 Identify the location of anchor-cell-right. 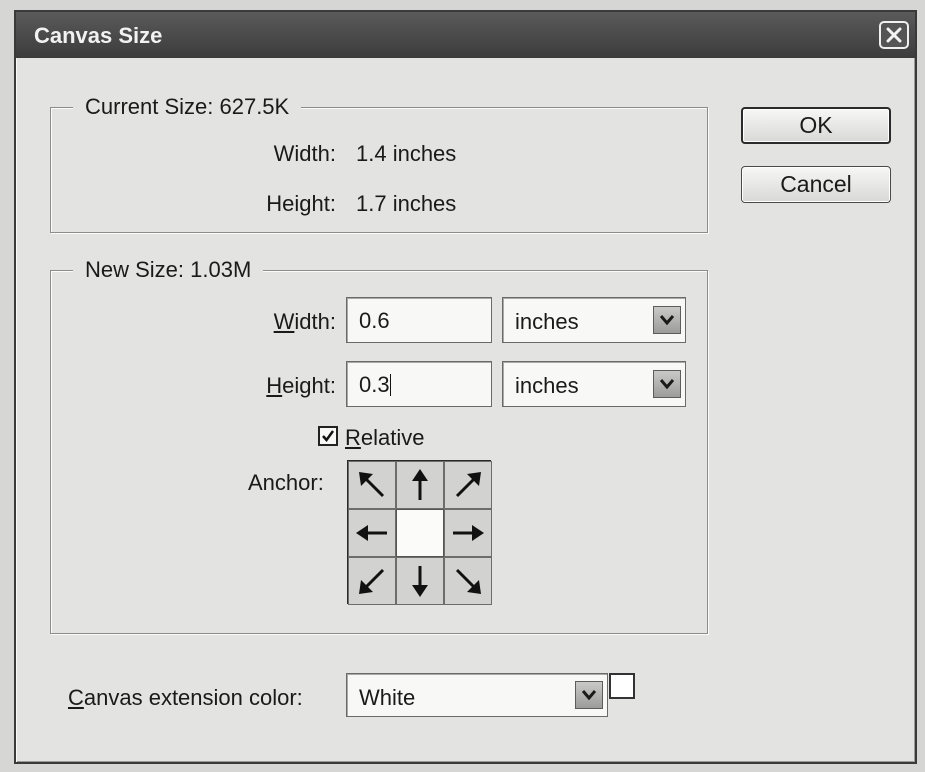
(468, 533).